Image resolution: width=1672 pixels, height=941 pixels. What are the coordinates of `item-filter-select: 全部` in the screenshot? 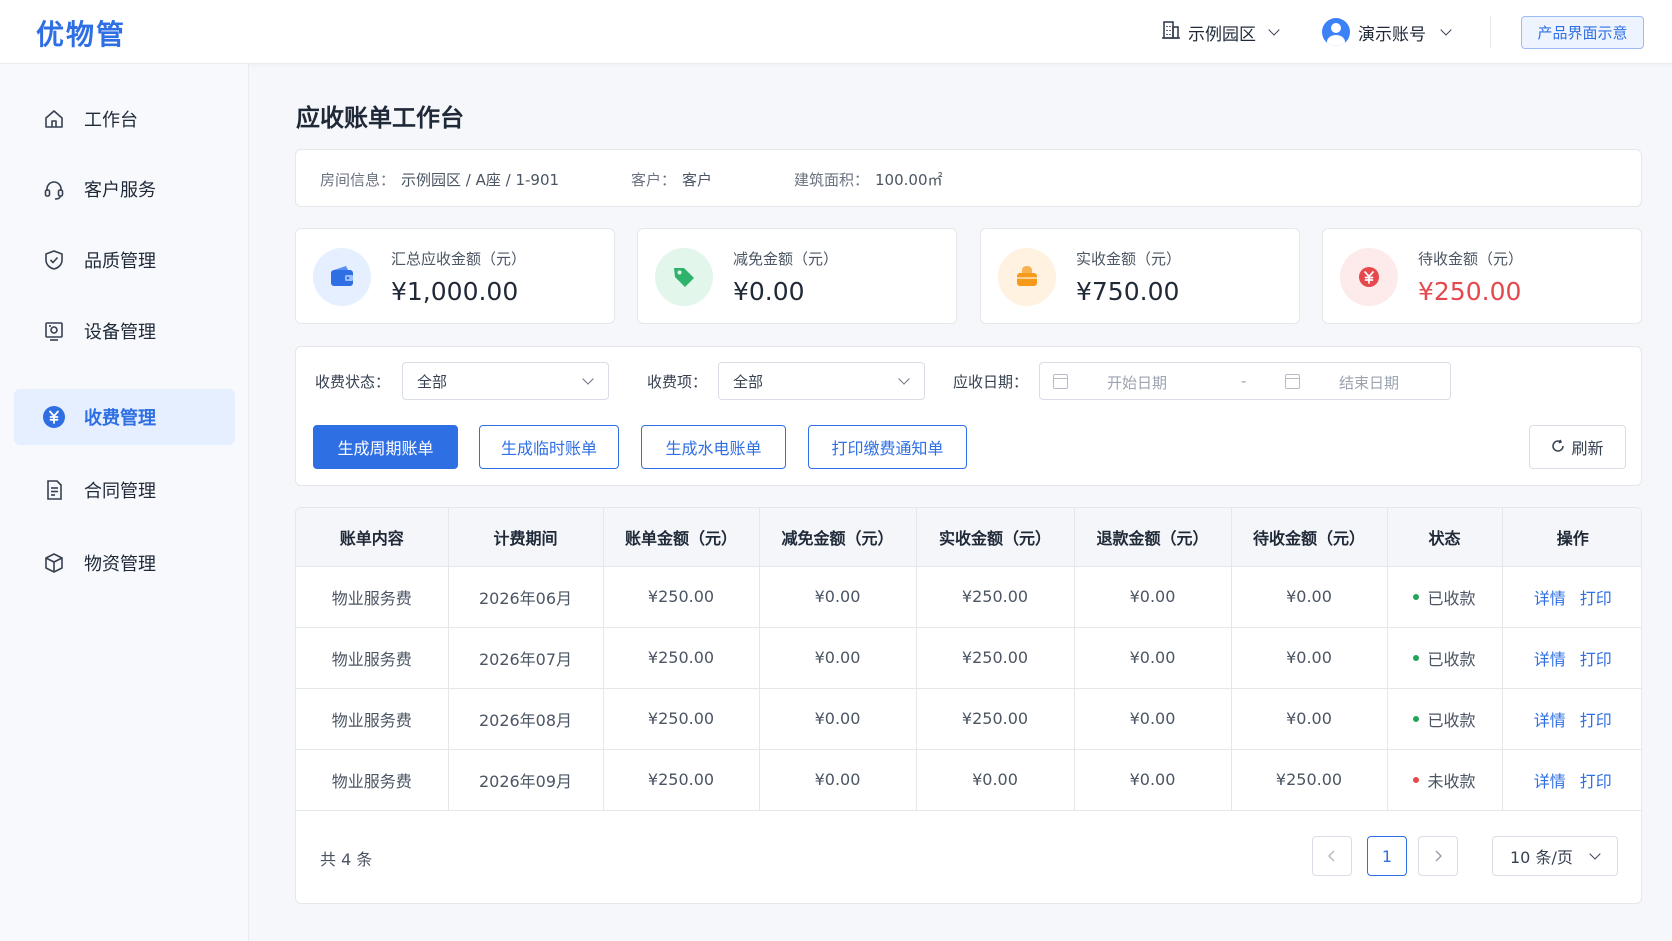 It's located at (821, 381).